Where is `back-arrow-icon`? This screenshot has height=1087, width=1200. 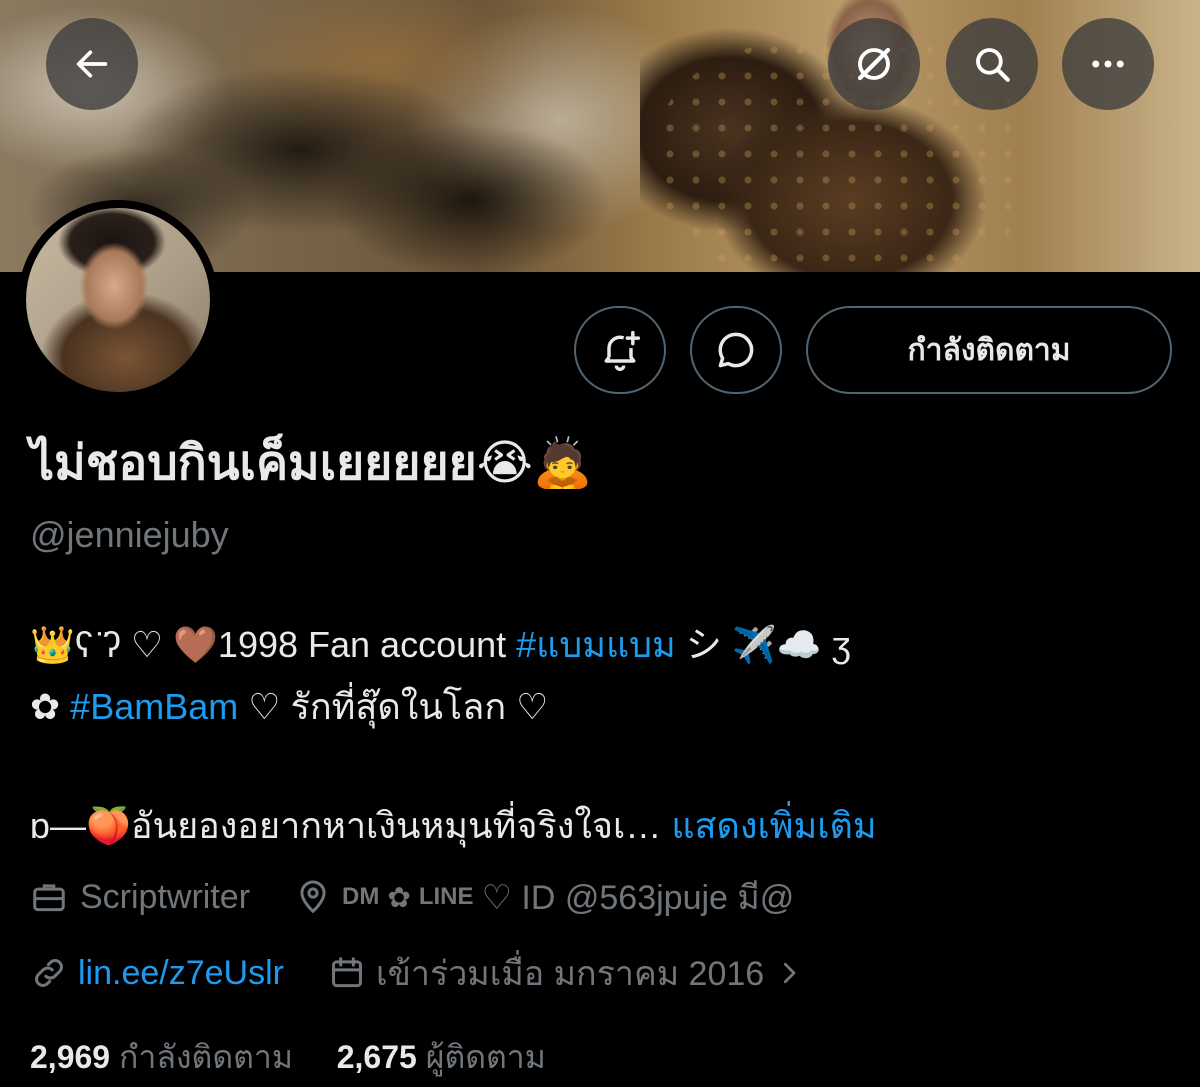
back-arrow-icon is located at coordinates (92, 64).